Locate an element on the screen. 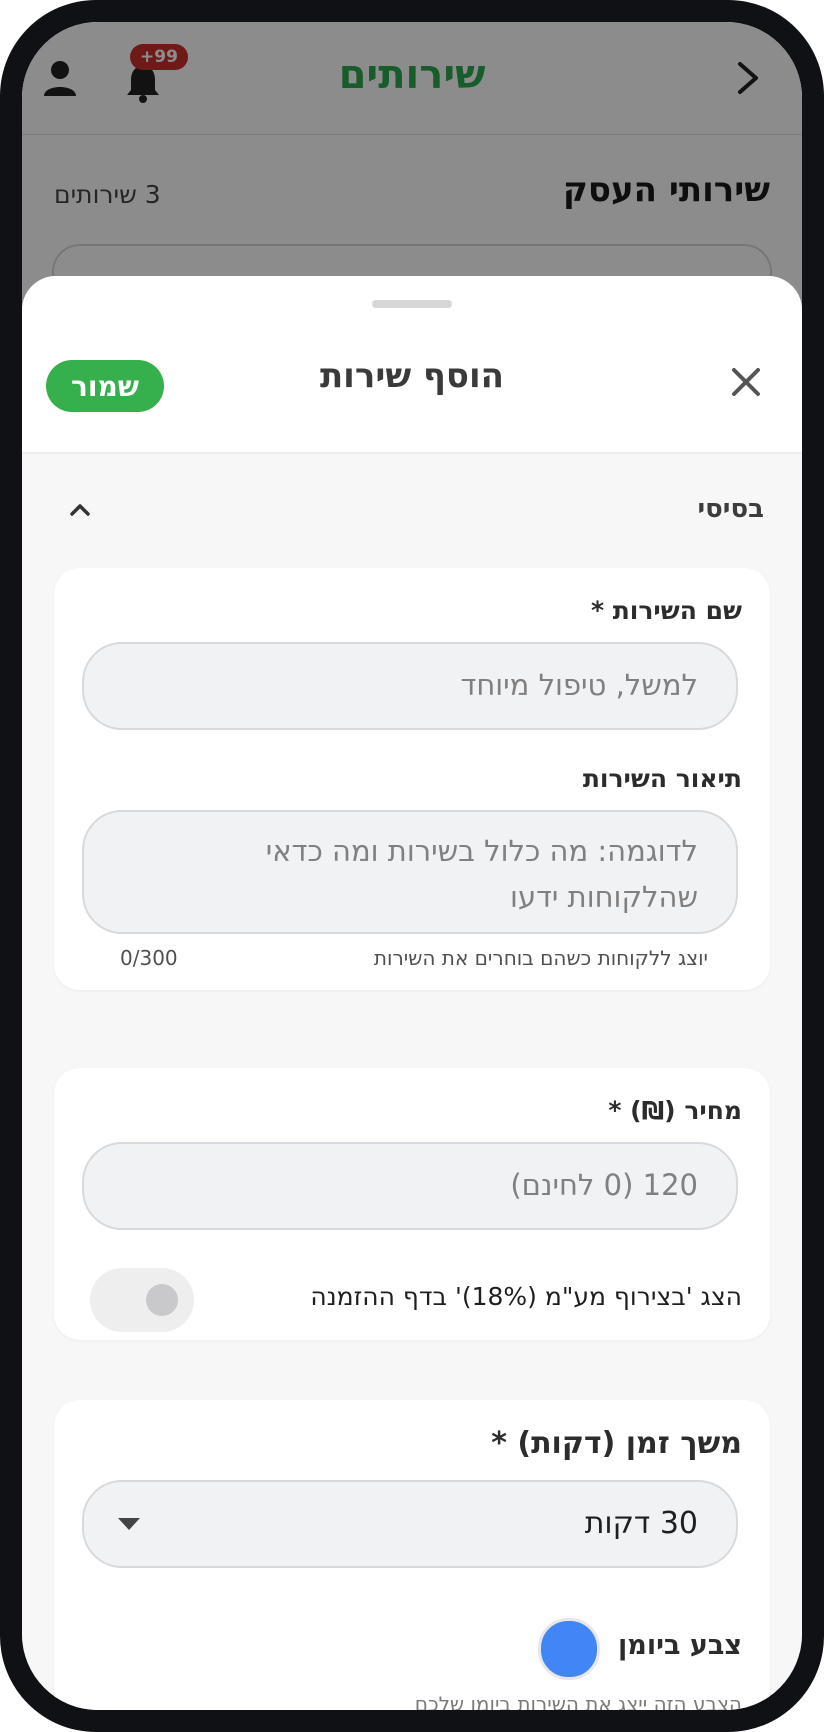 The height and width of the screenshot is (1732, 824). duration-label: משך זמן (דקות) * is located at coordinates (616, 1443).